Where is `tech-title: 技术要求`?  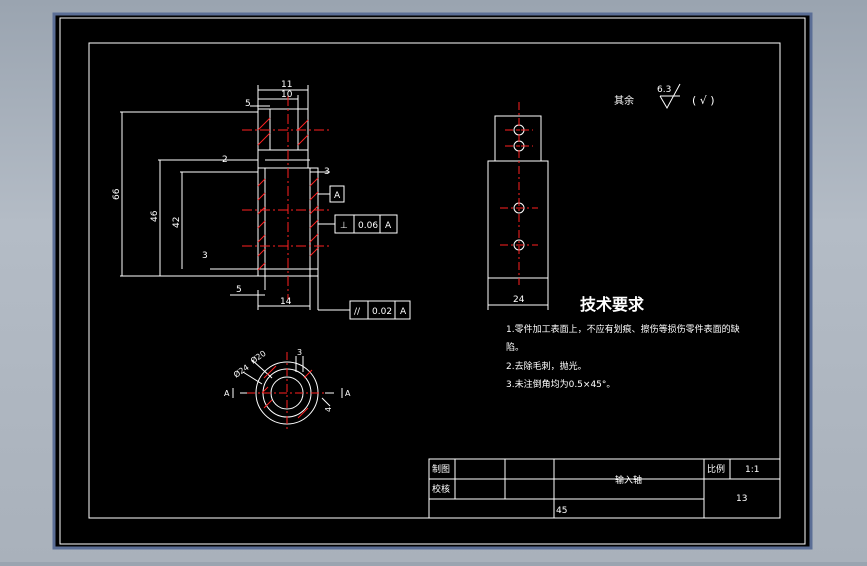
tech-title: 技术要求 is located at coordinates (612, 304).